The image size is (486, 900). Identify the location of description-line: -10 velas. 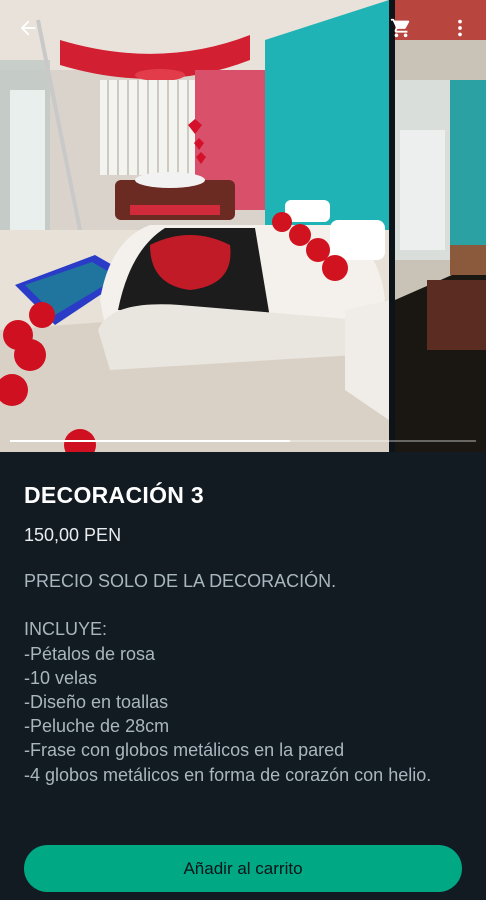
(61, 677).